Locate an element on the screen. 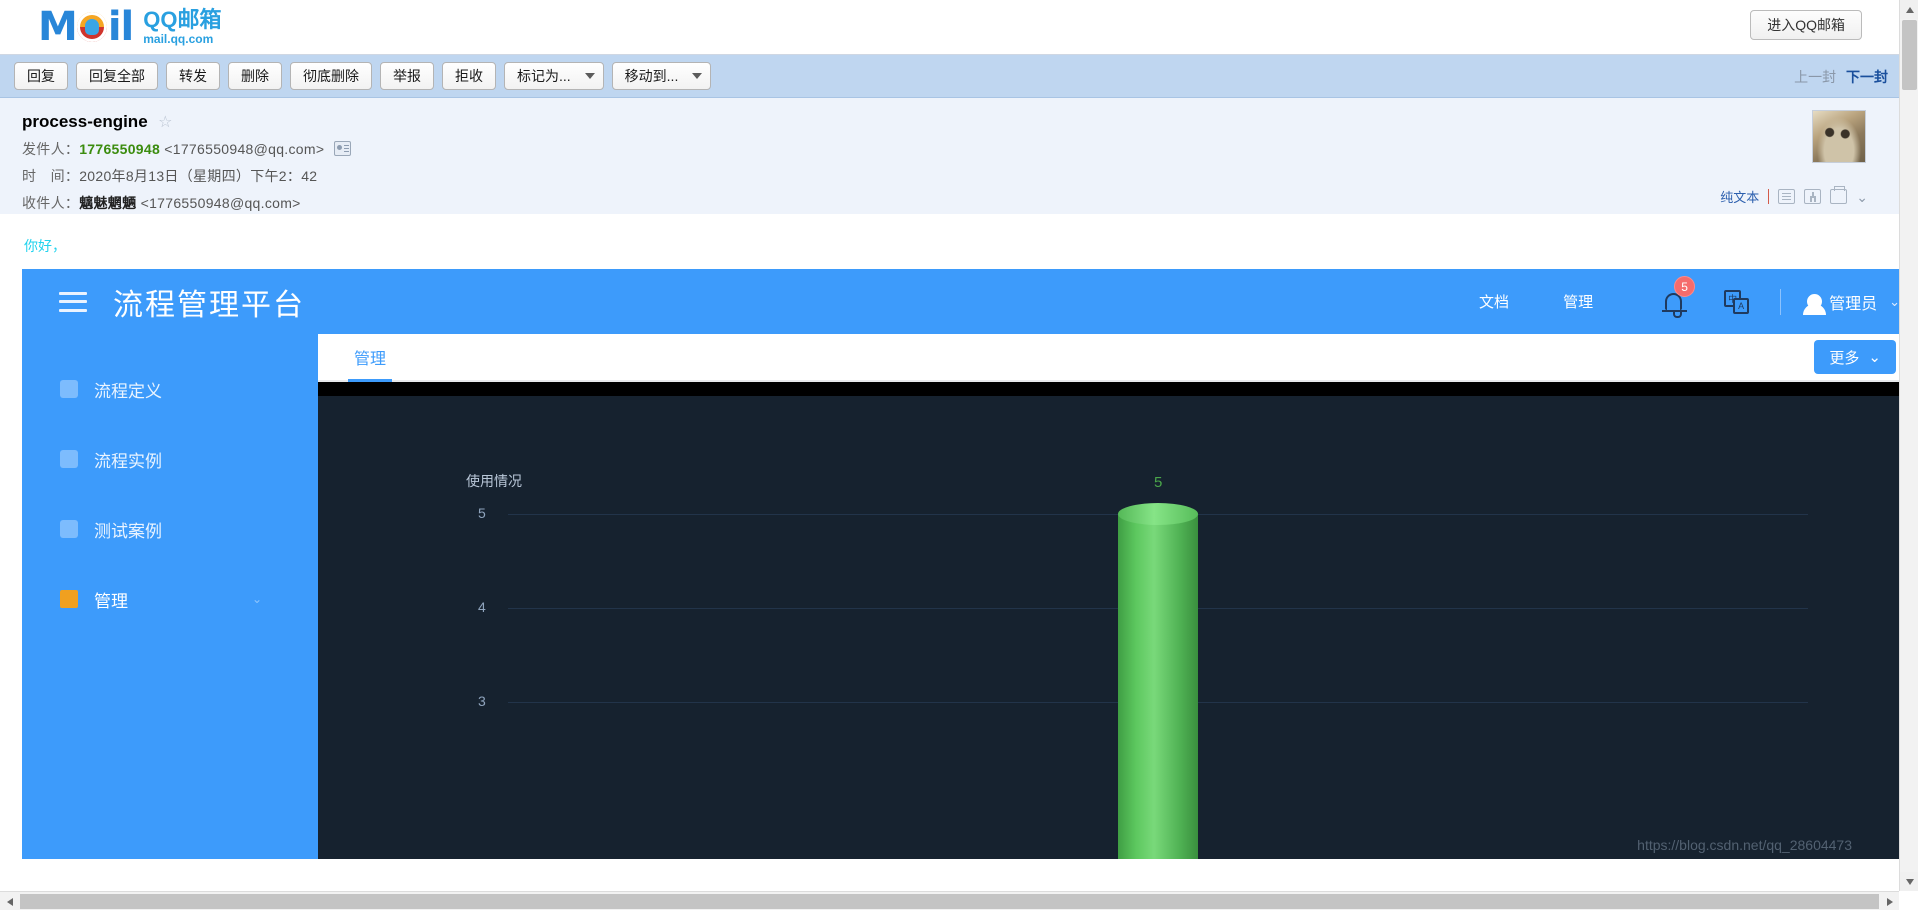 This screenshot has height=910, width=1918. mail-from-row: 发件人：1776550948 <1776550948@qq.com> is located at coordinates (970, 149).